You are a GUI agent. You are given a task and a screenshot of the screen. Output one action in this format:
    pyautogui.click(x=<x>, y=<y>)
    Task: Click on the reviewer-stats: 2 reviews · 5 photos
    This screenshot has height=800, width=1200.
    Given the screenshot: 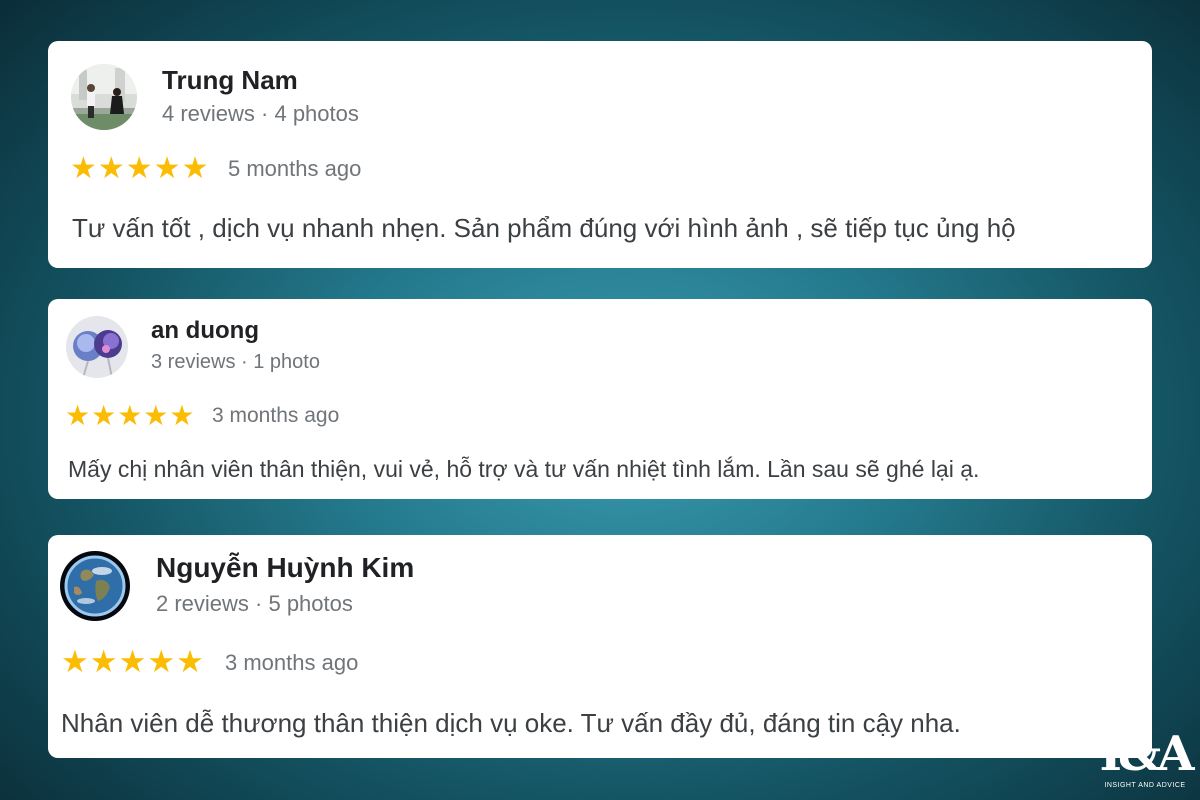 What is the action you would take?
    pyautogui.click(x=254, y=603)
    